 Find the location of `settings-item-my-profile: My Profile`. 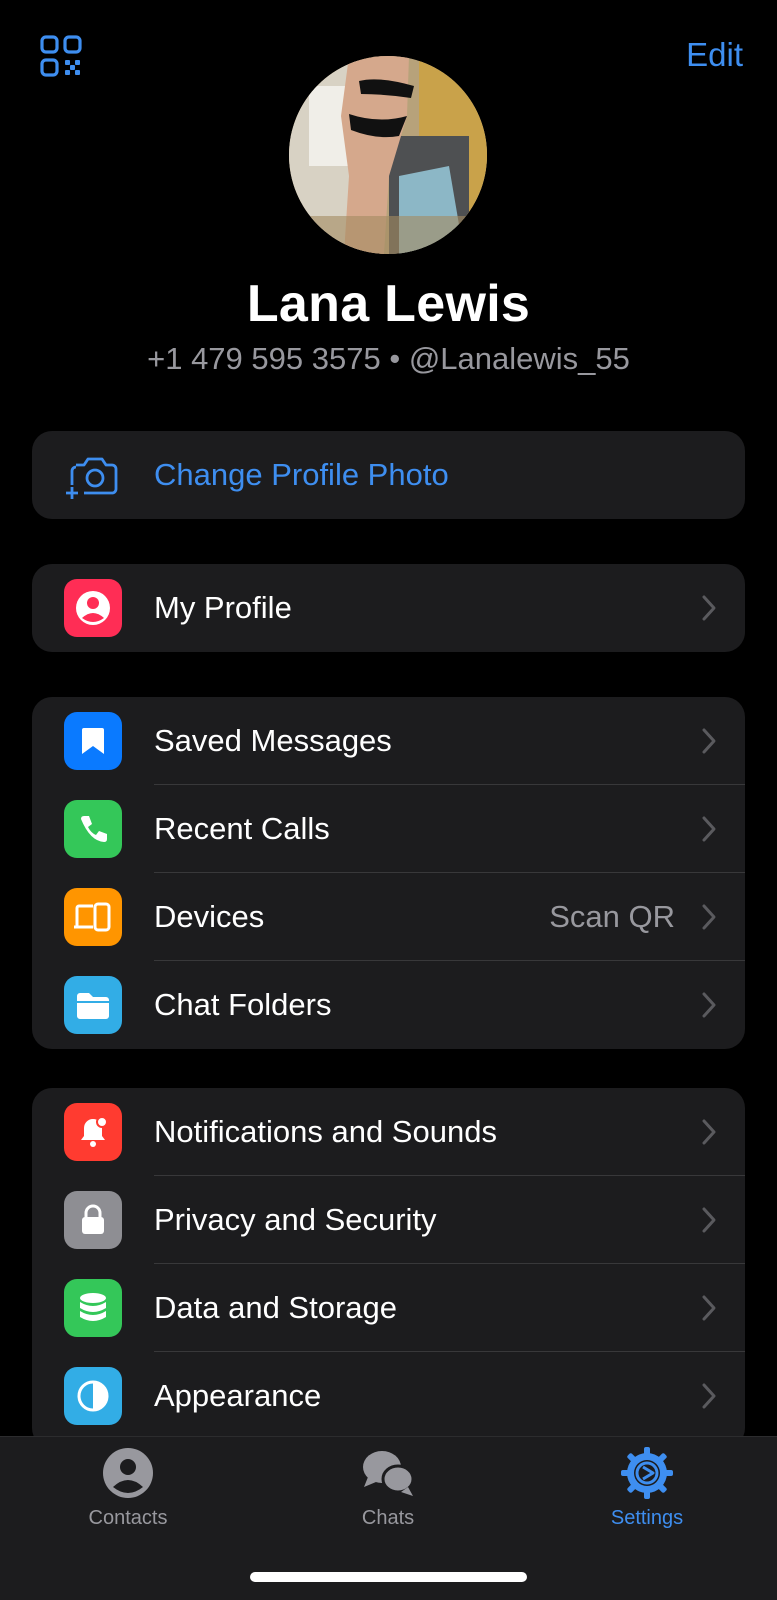

settings-item-my-profile: My Profile is located at coordinates (388, 608).